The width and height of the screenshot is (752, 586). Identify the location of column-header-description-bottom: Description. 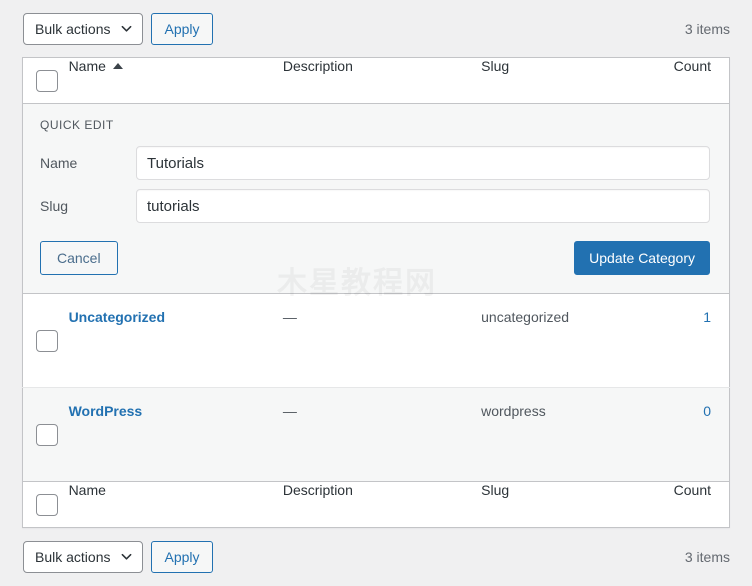
(373, 504).